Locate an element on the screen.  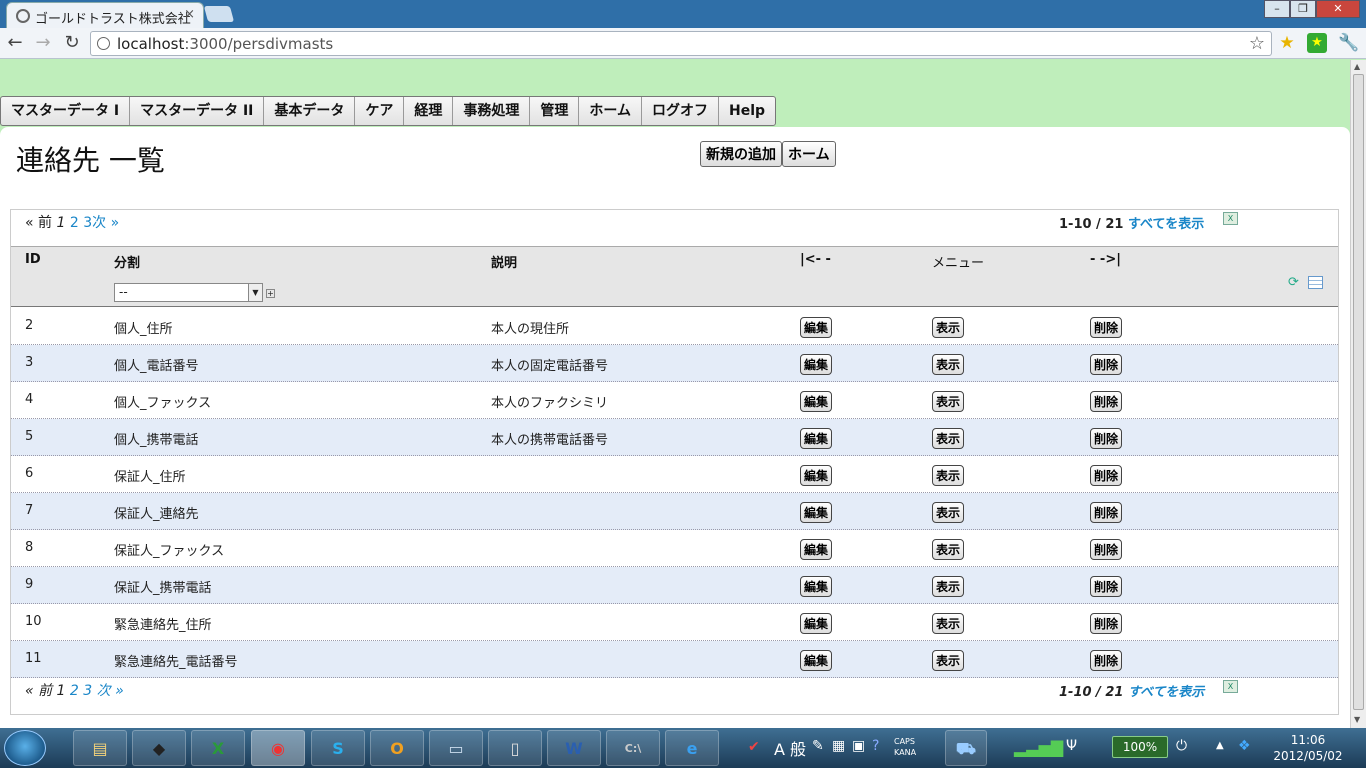
menu-home: ホーム is located at coordinates (610, 111).